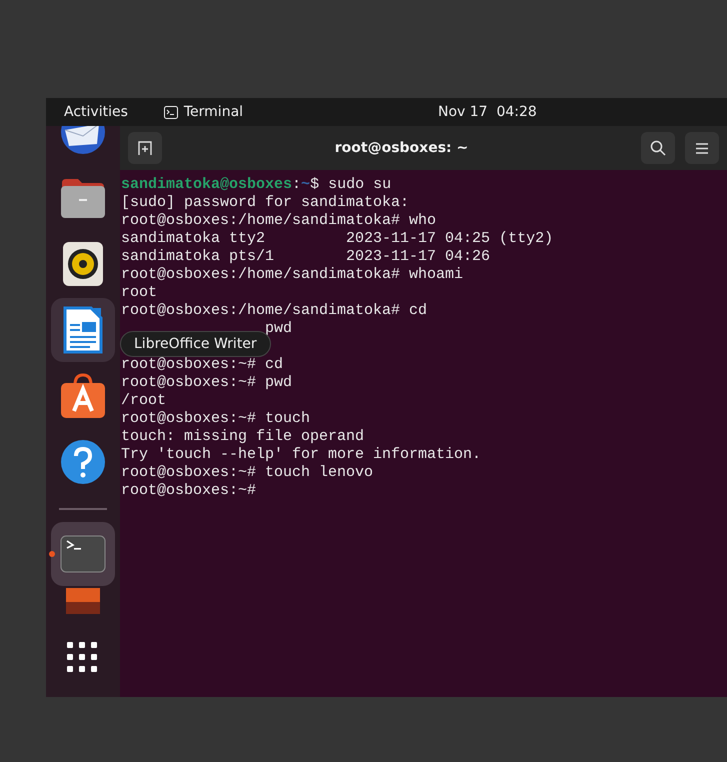 This screenshot has height=762, width=727. I want to click on app-grid-icon, so click(83, 658).